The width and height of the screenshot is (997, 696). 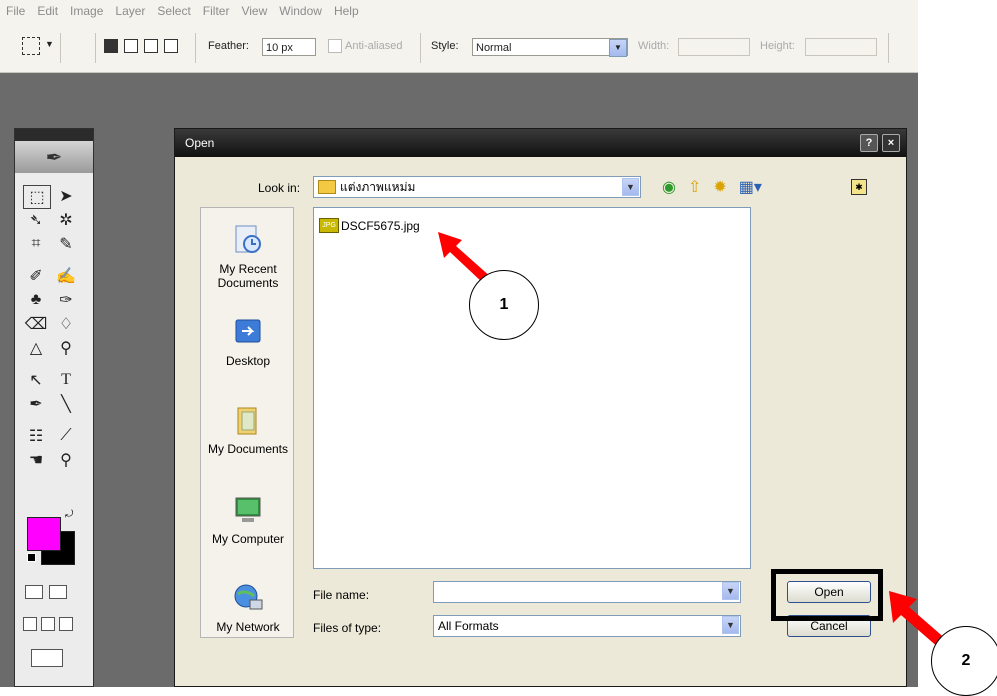 I want to click on width-input, so click(x=714, y=47).